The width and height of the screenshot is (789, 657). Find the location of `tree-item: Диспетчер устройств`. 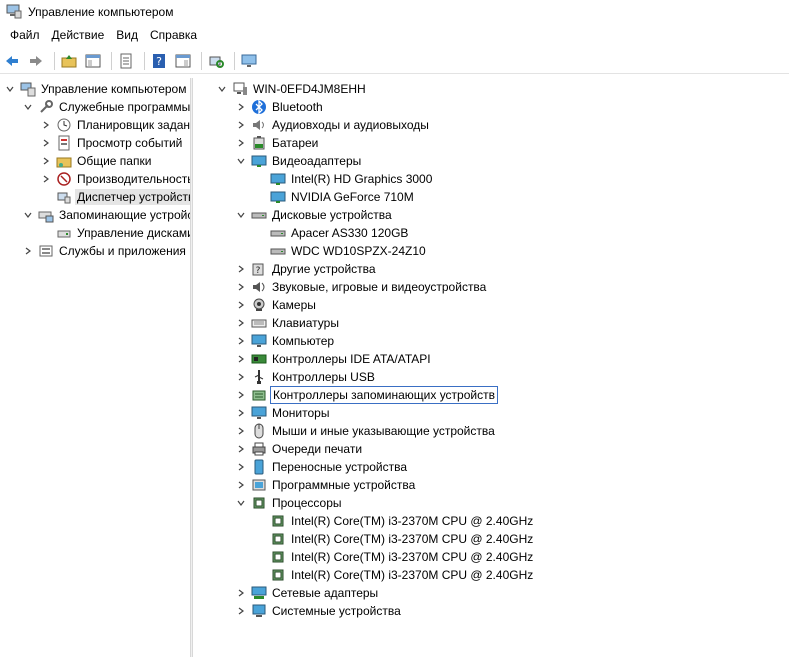

tree-item: Диспетчер устройств is located at coordinates (115, 197).